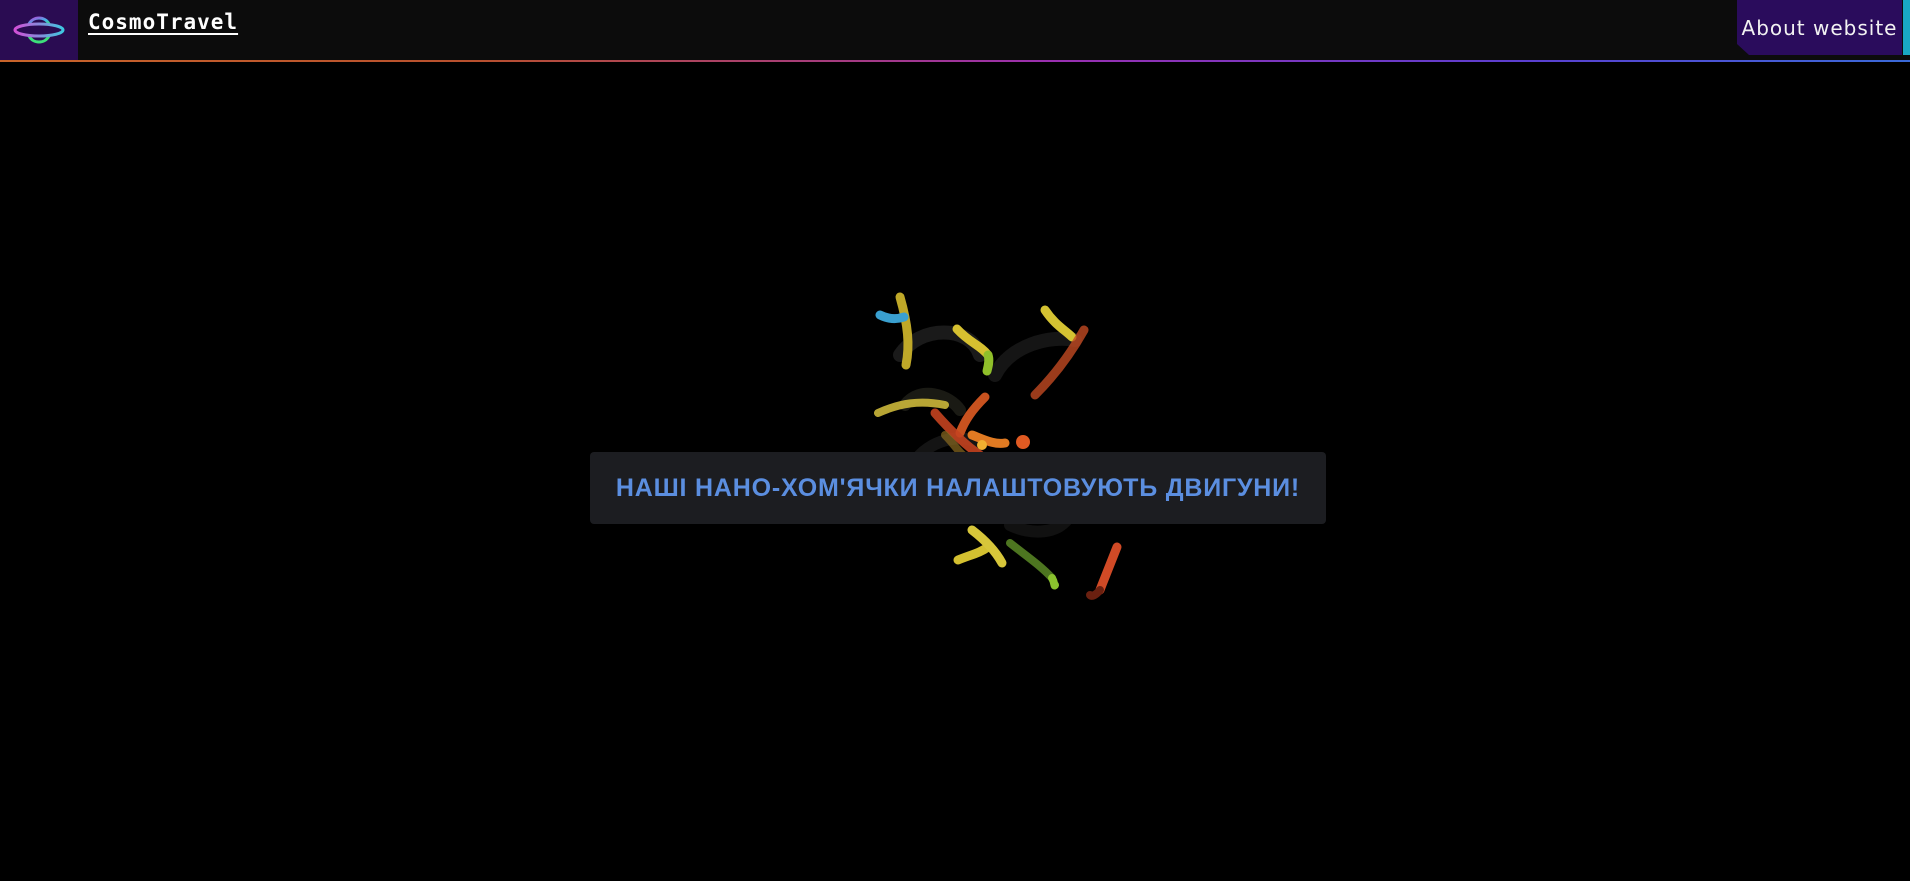 The height and width of the screenshot is (881, 1910). I want to click on scroll-accent, so click(1906, 27).